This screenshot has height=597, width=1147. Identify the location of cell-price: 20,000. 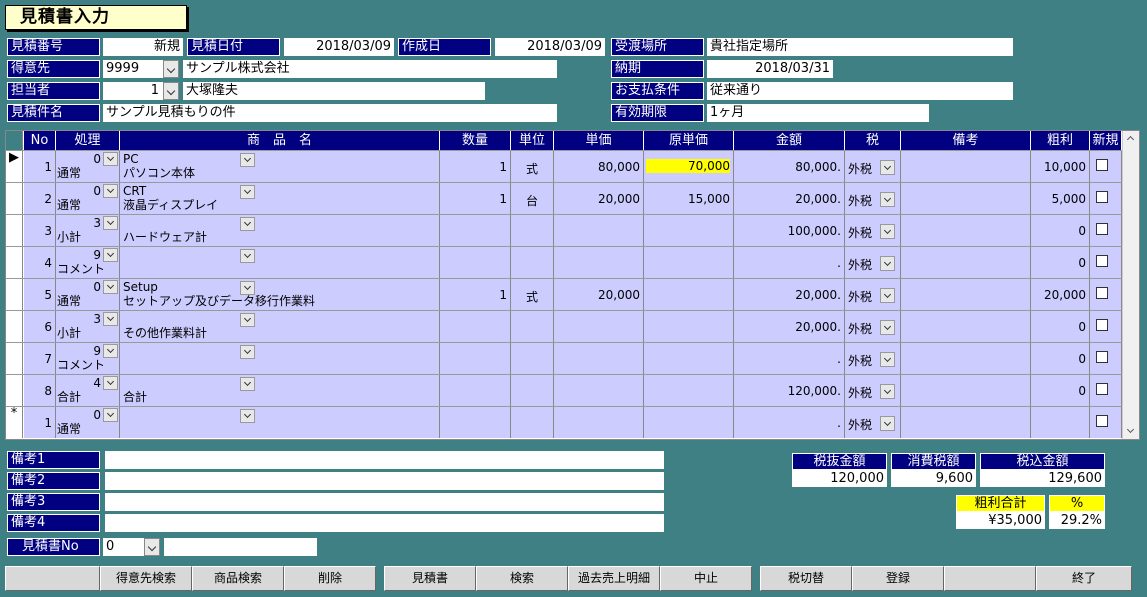
(599, 198).